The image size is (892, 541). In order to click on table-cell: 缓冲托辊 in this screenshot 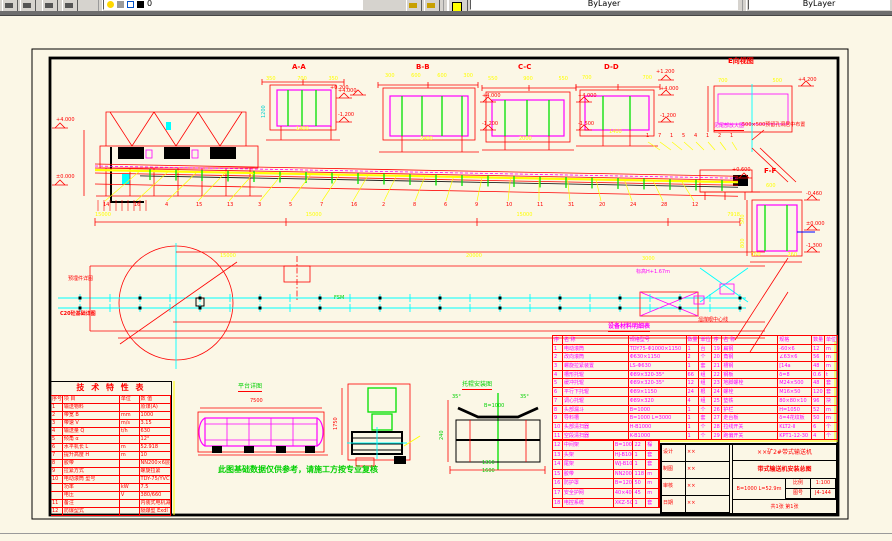, I will do `click(595, 384)`.